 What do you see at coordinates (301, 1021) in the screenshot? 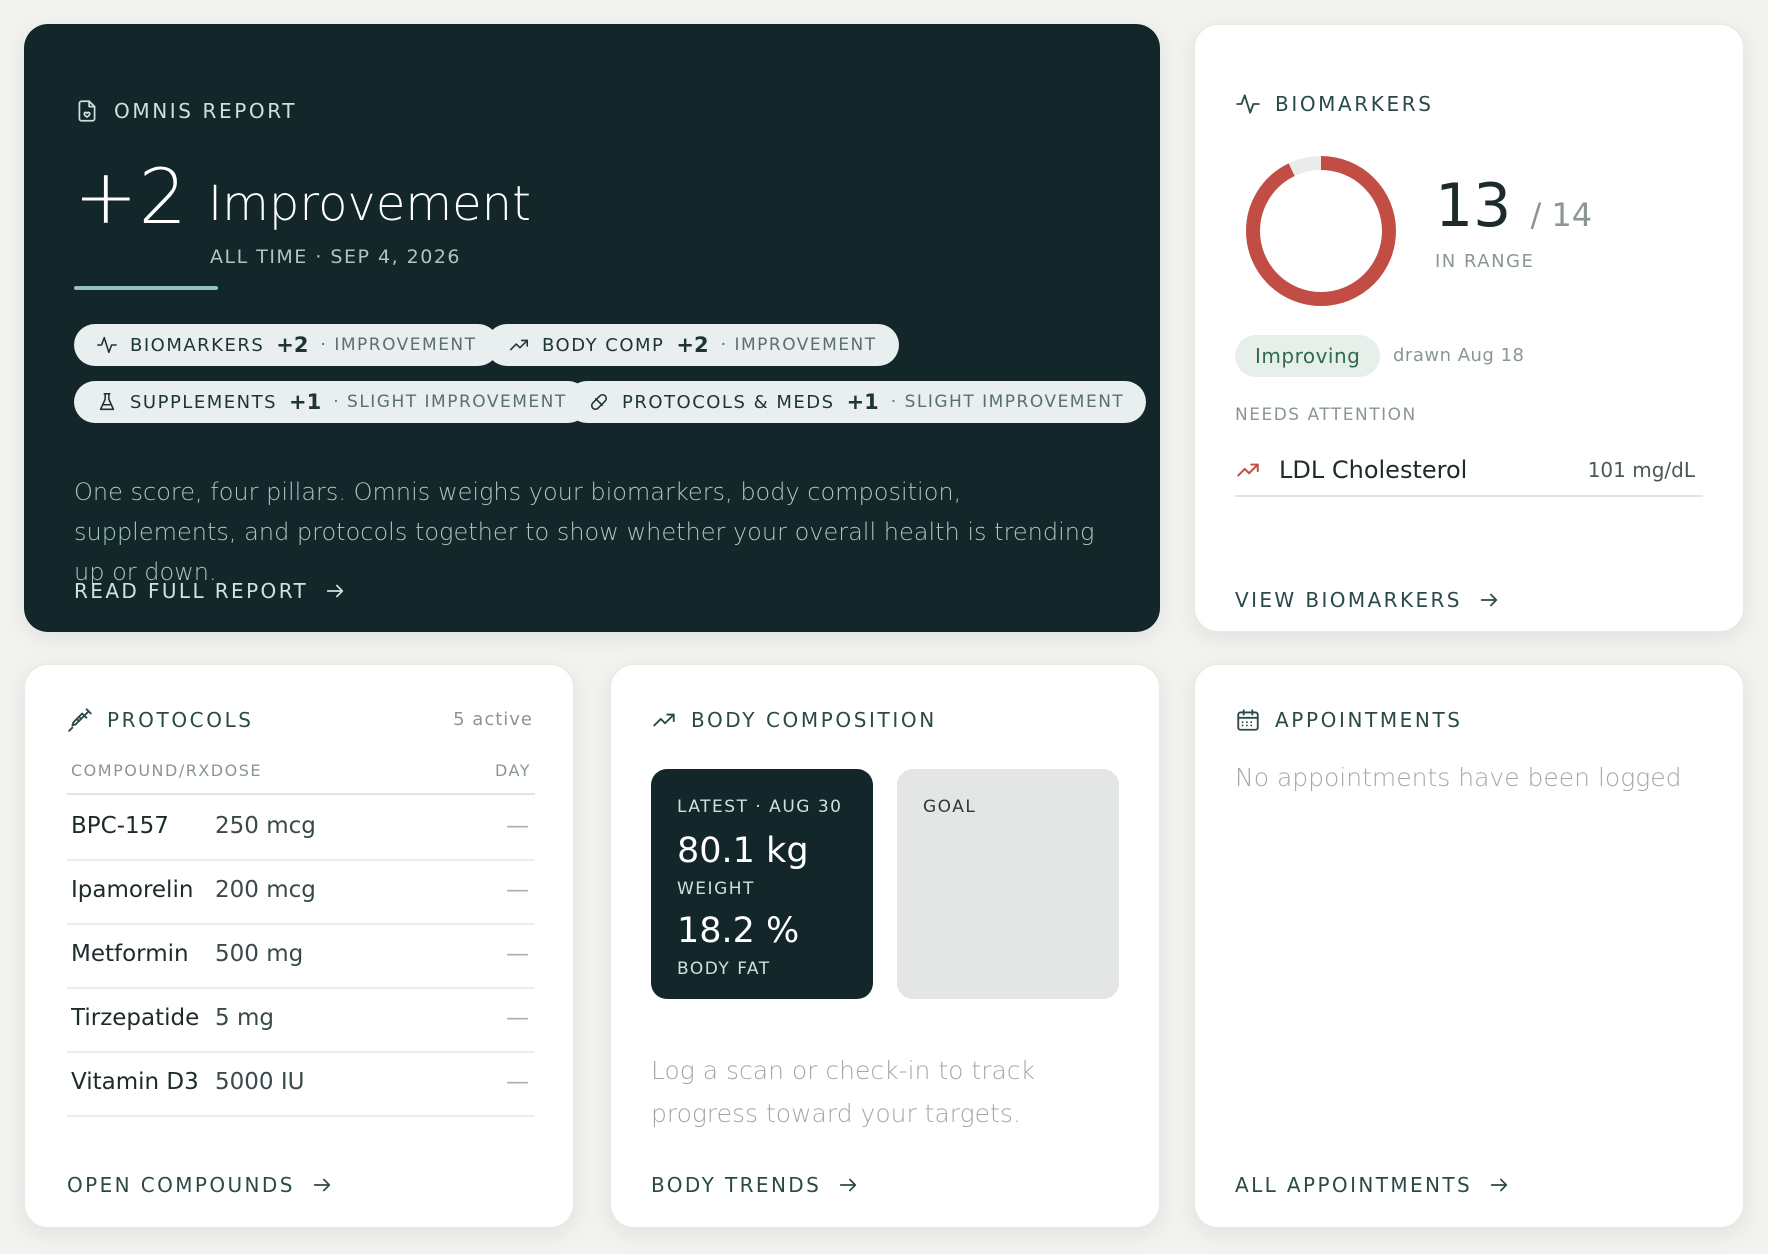
I see `table-row: Tirzepatide 5 mg —` at bounding box center [301, 1021].